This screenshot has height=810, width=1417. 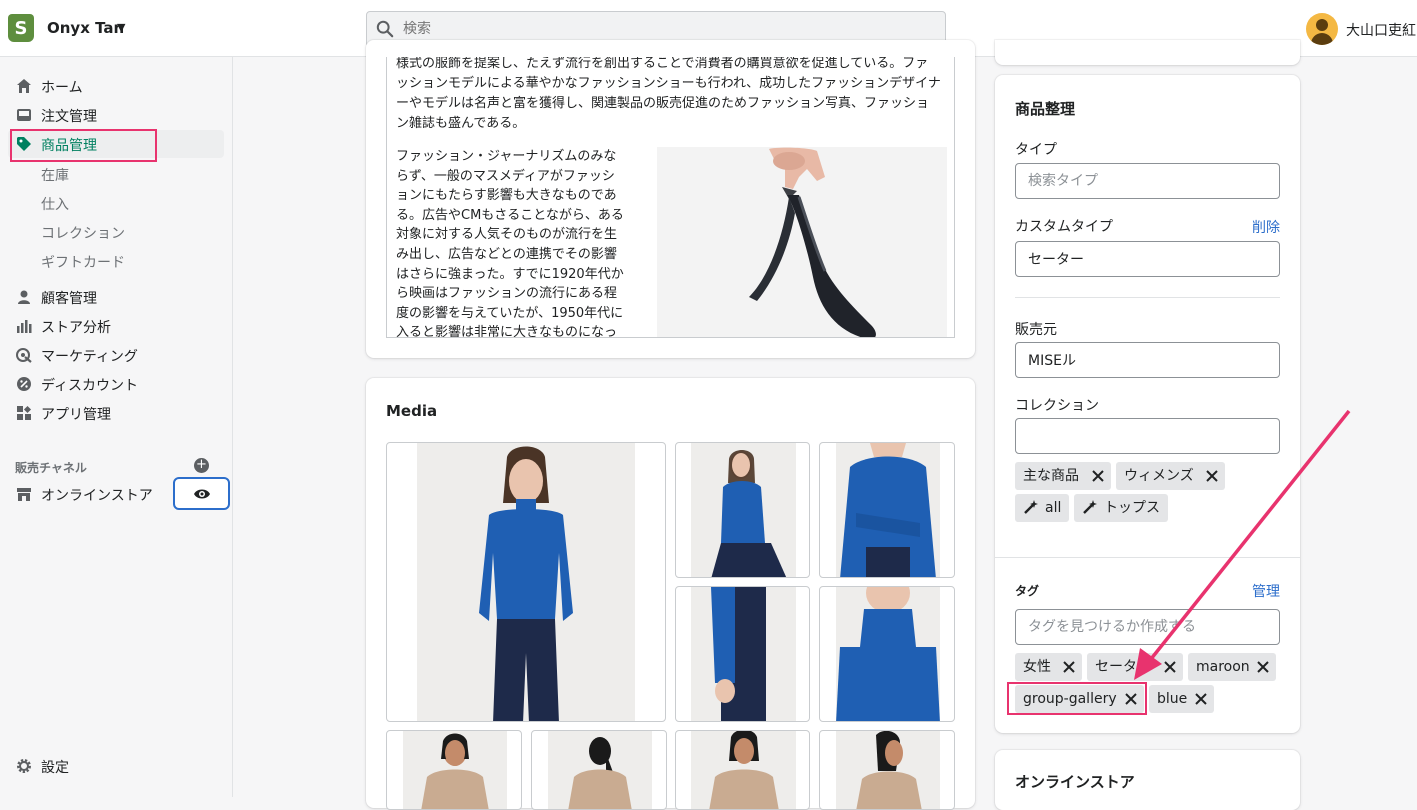 I want to click on sidebar-item-analytics: ストア分析, so click(x=116, y=326).